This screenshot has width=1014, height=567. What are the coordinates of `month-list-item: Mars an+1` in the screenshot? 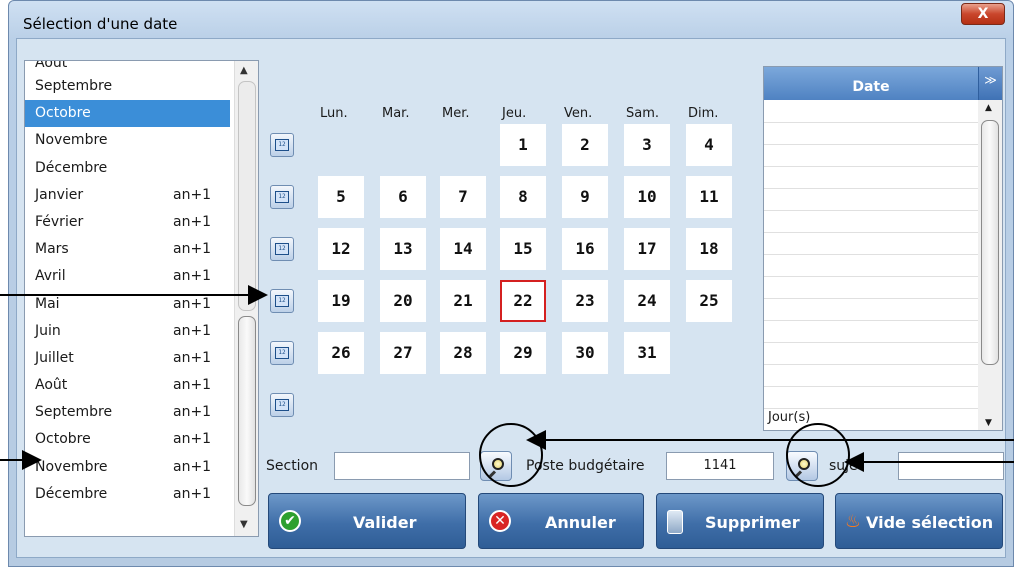 It's located at (127, 249).